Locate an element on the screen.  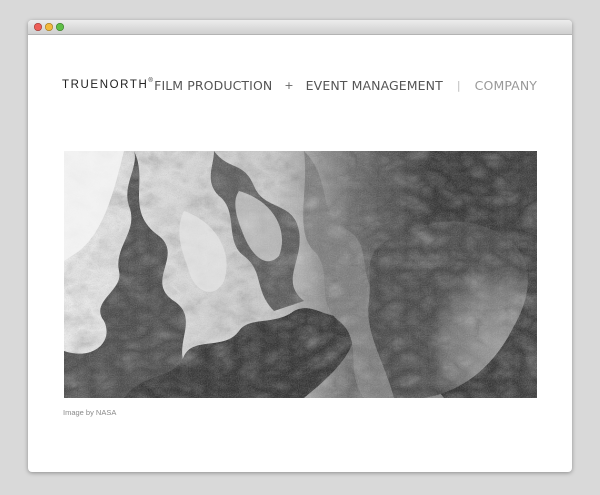
nav-company: COMPANY is located at coordinates (506, 85).